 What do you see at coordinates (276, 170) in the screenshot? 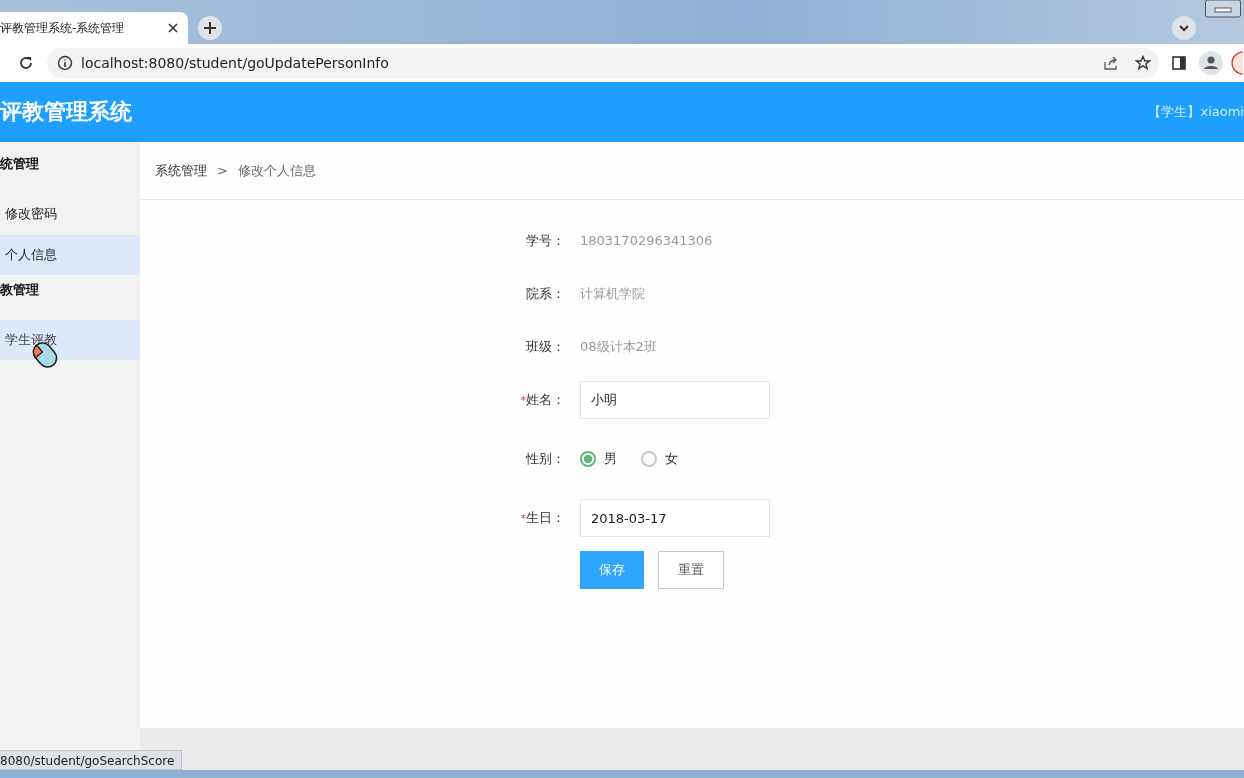
I see `breadcrumb-item: 修改个人信息` at bounding box center [276, 170].